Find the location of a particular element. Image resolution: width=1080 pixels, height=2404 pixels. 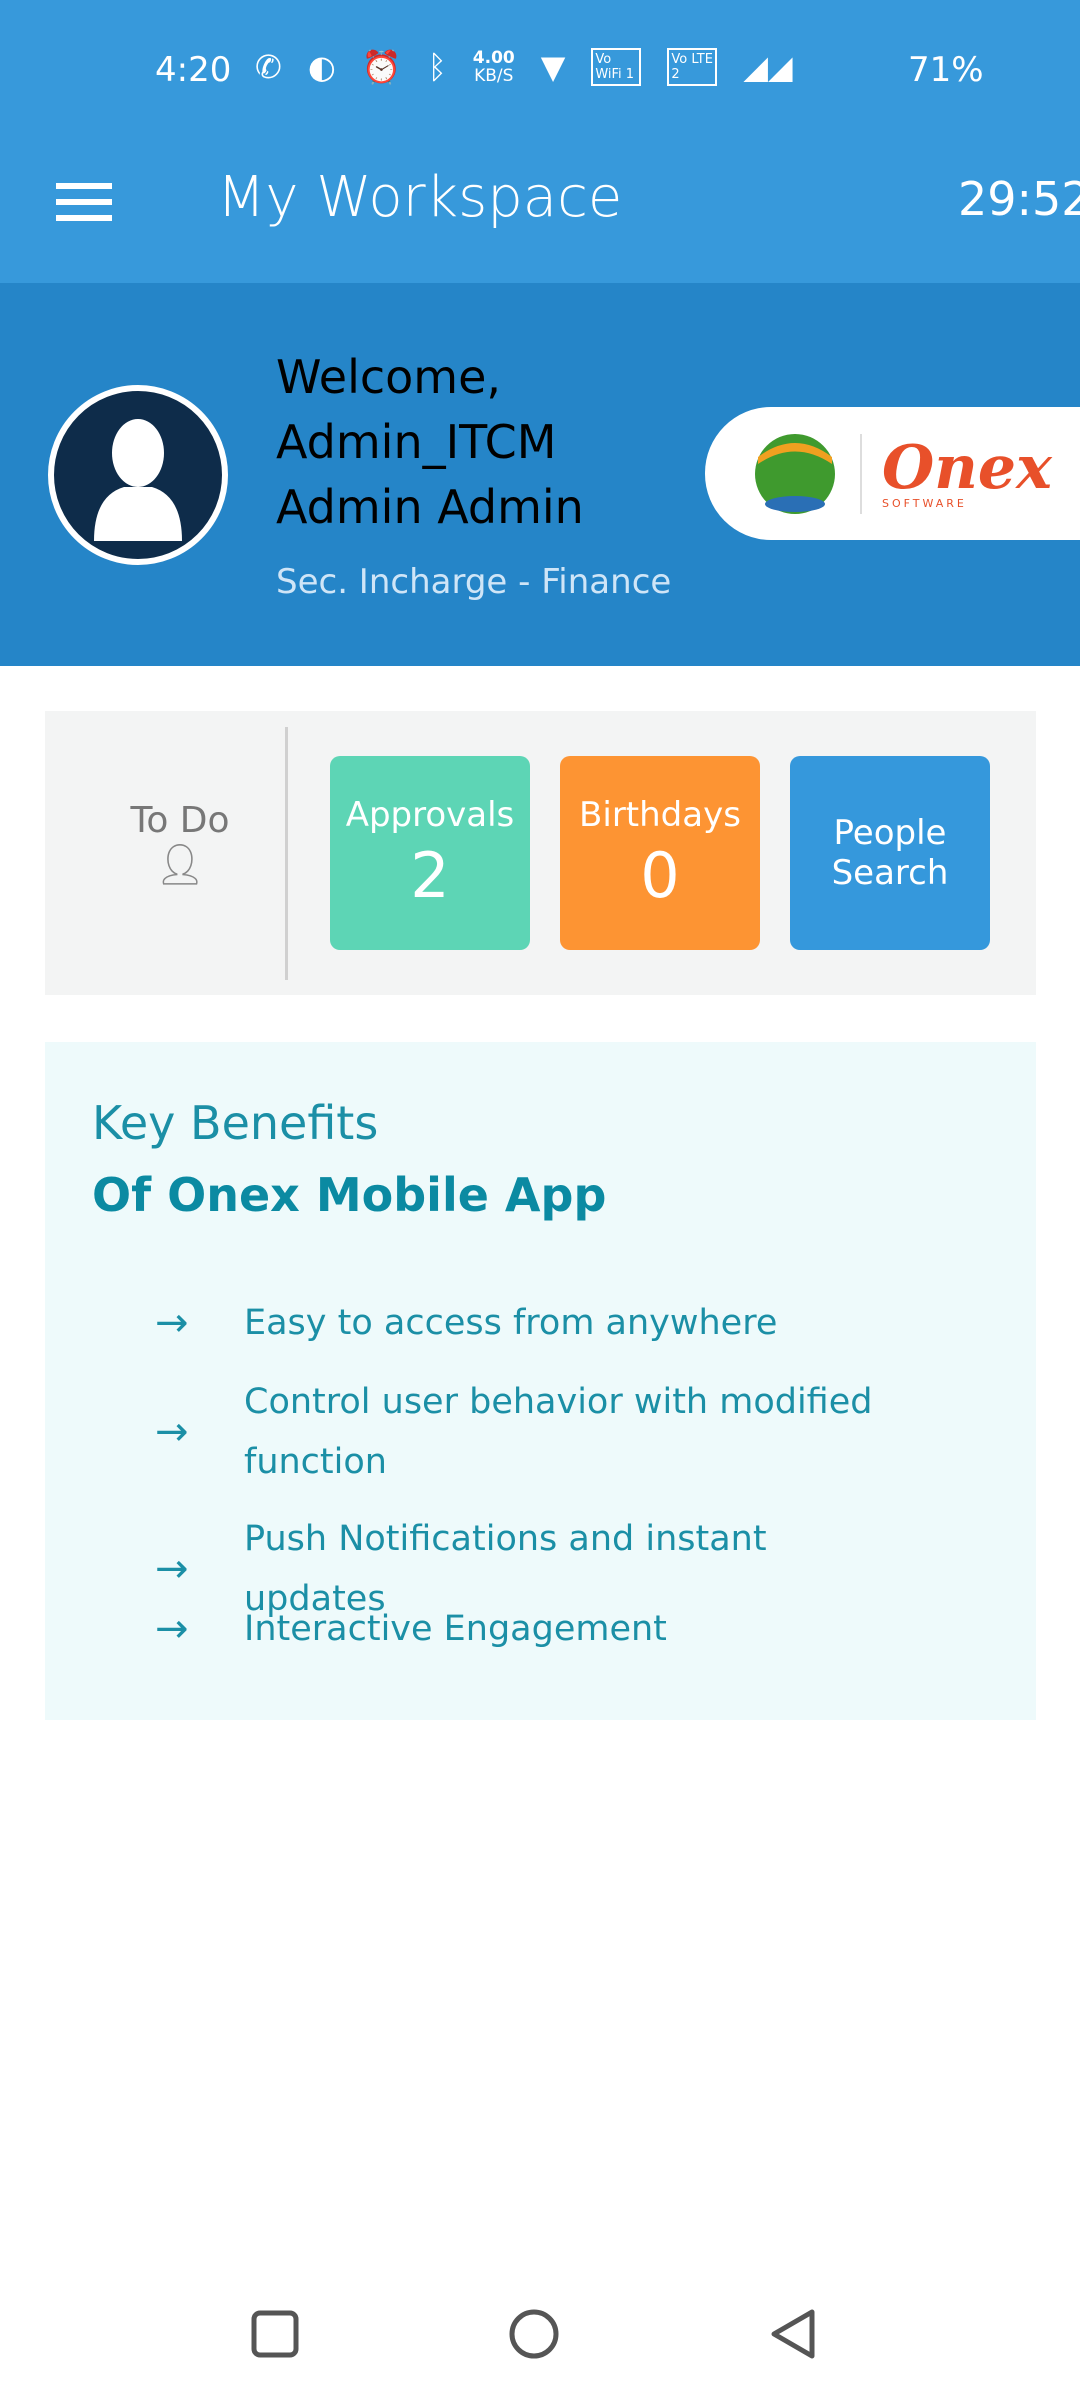

page-title: My Workspace is located at coordinates (420, 197).